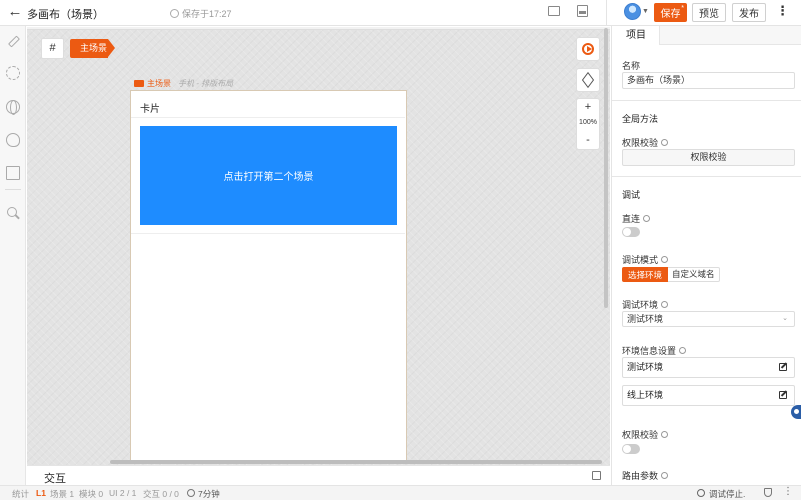 Image resolution: width=801 pixels, height=500 pixels. What do you see at coordinates (13, 140) in the screenshot?
I see `palette-icon` at bounding box center [13, 140].